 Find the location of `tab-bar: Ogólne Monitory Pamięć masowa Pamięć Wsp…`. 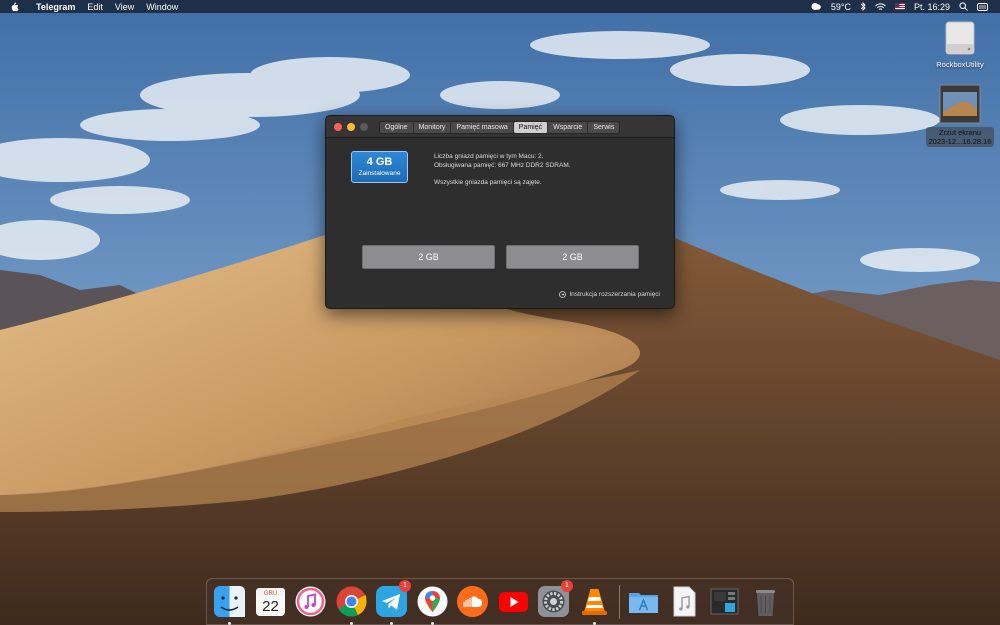

tab-bar: Ogólne Monitory Pamięć masowa Pamięć Wsp… is located at coordinates (500, 127).